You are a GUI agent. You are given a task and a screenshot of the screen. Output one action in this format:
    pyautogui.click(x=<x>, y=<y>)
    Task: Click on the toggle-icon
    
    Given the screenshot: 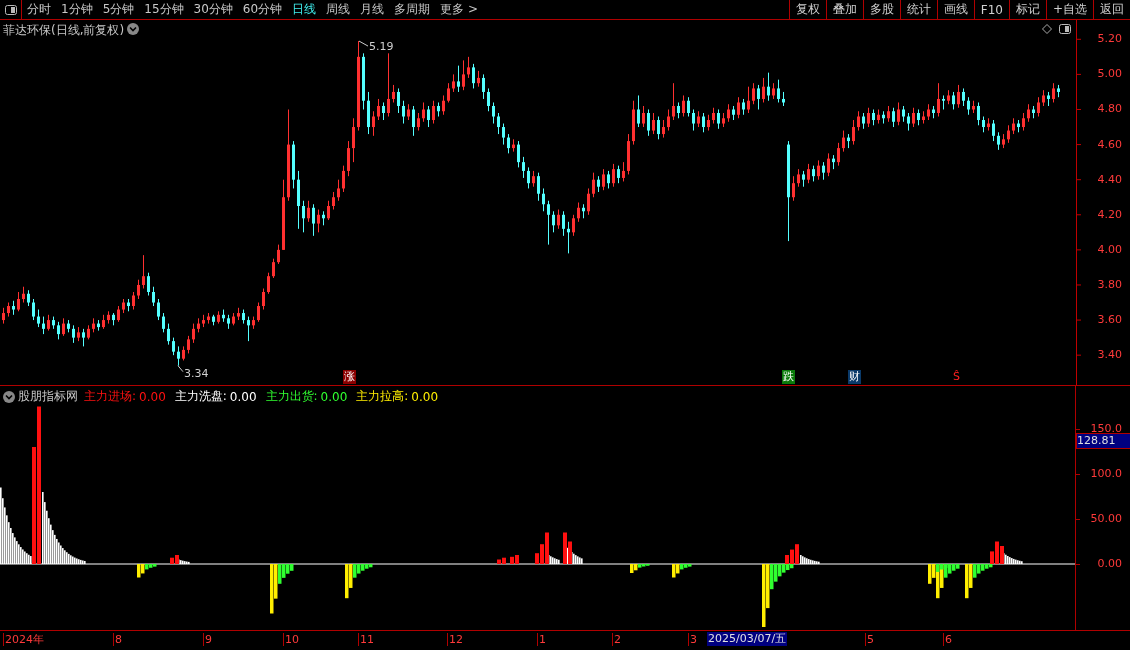 What is the action you would take?
    pyautogui.click(x=1065, y=29)
    